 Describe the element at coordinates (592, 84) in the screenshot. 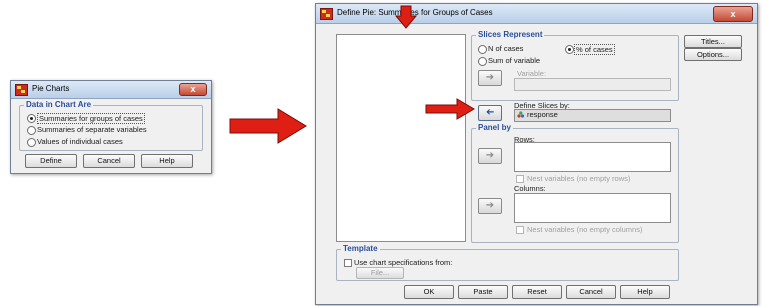

I see `variable-field` at that location.